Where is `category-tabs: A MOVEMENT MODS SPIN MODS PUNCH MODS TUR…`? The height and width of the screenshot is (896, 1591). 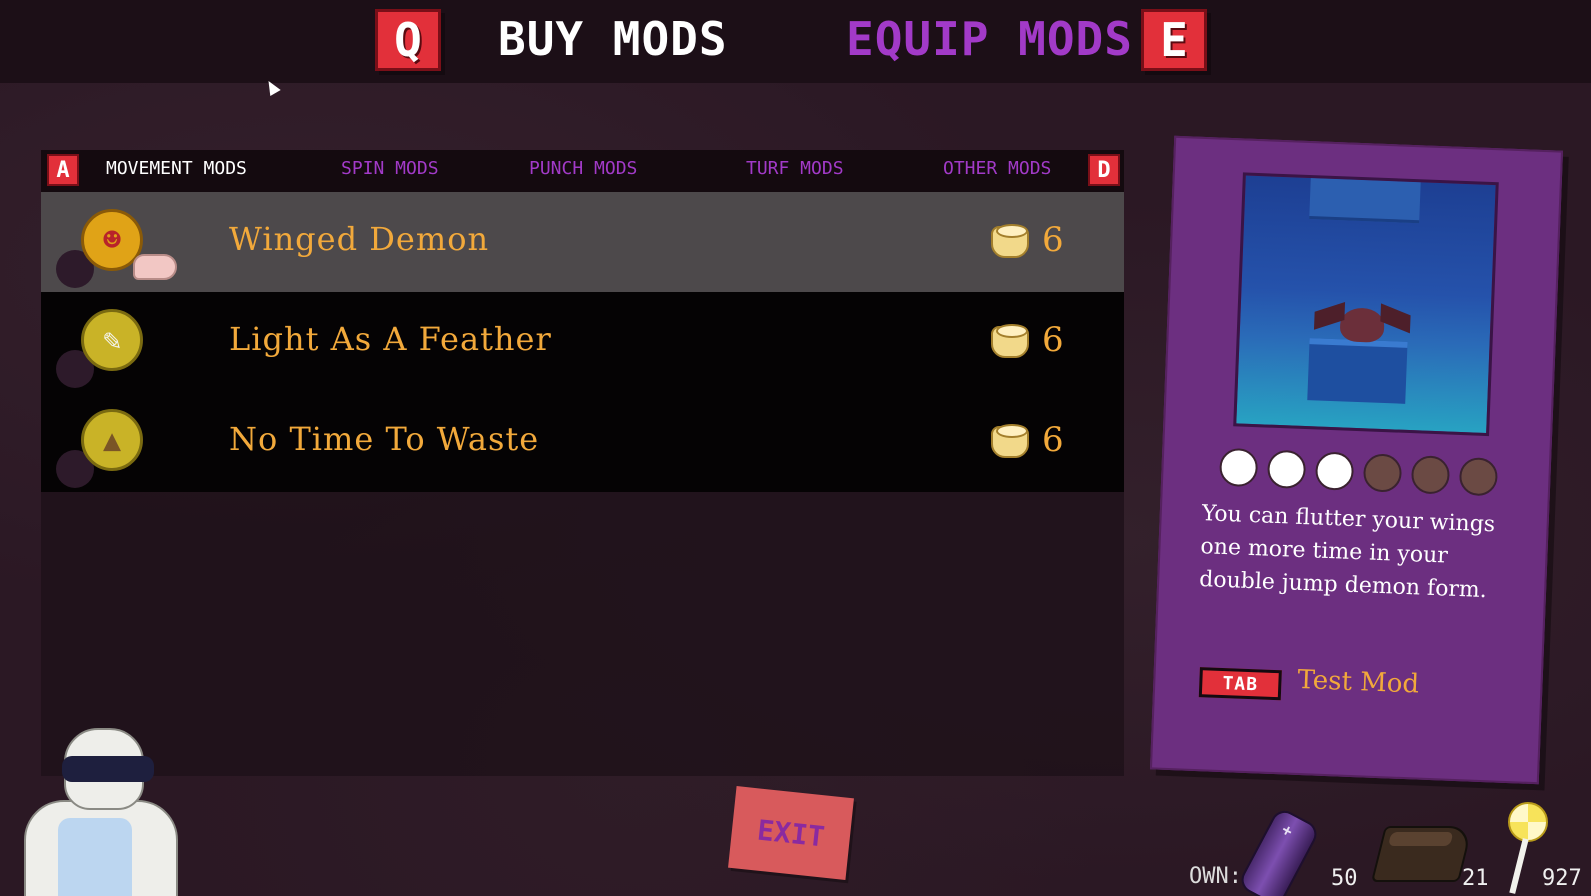
category-tabs: A MOVEMENT MODS SPIN MODS PUNCH MODS TUR… is located at coordinates (582, 171).